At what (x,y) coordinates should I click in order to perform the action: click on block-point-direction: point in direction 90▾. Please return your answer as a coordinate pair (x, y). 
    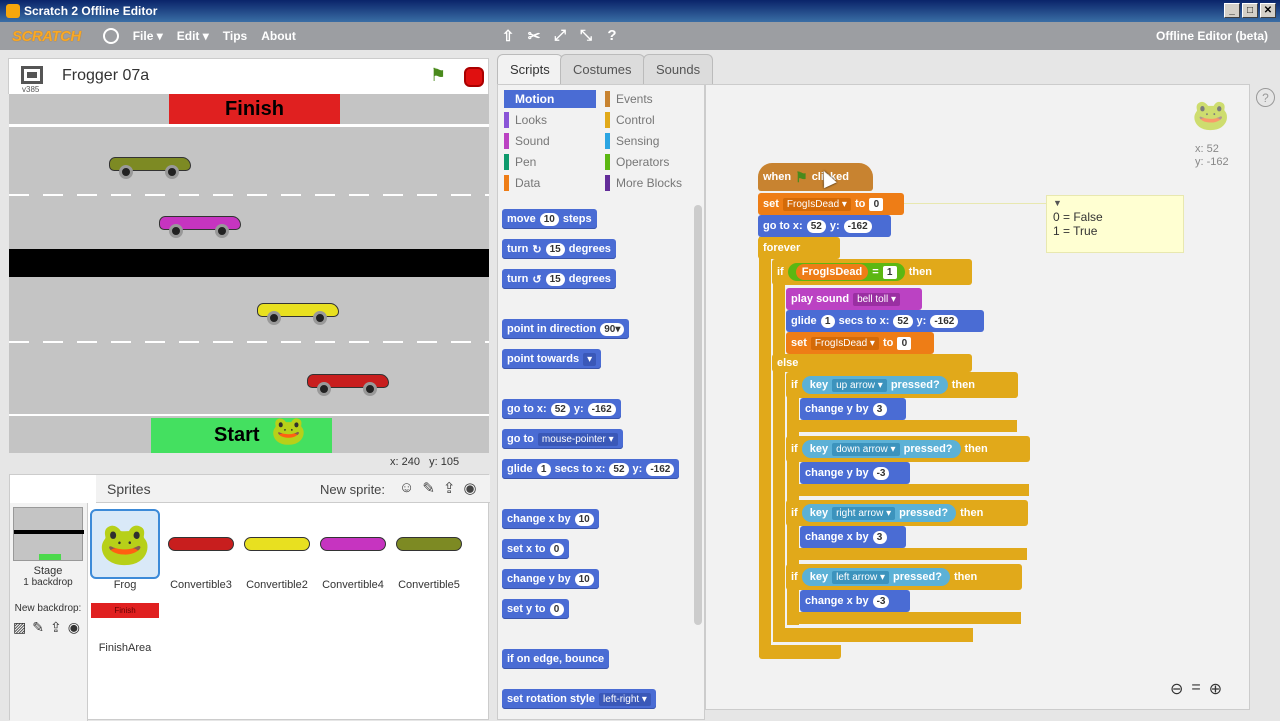
    Looking at the image, I should click on (566, 329).